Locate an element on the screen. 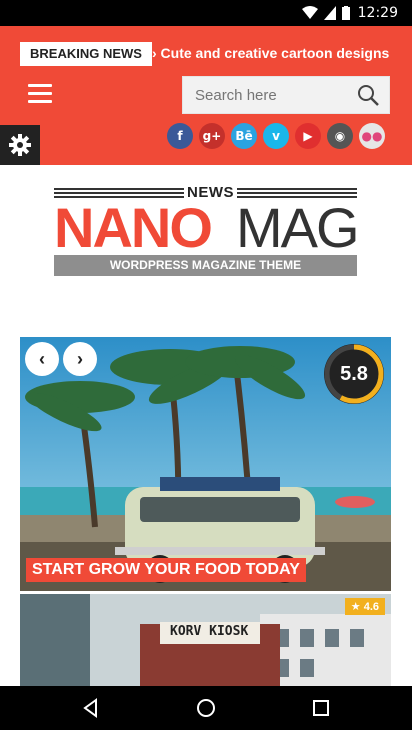 The image size is (412, 730). chevron-right-icon: › is located at coordinates (80, 358).